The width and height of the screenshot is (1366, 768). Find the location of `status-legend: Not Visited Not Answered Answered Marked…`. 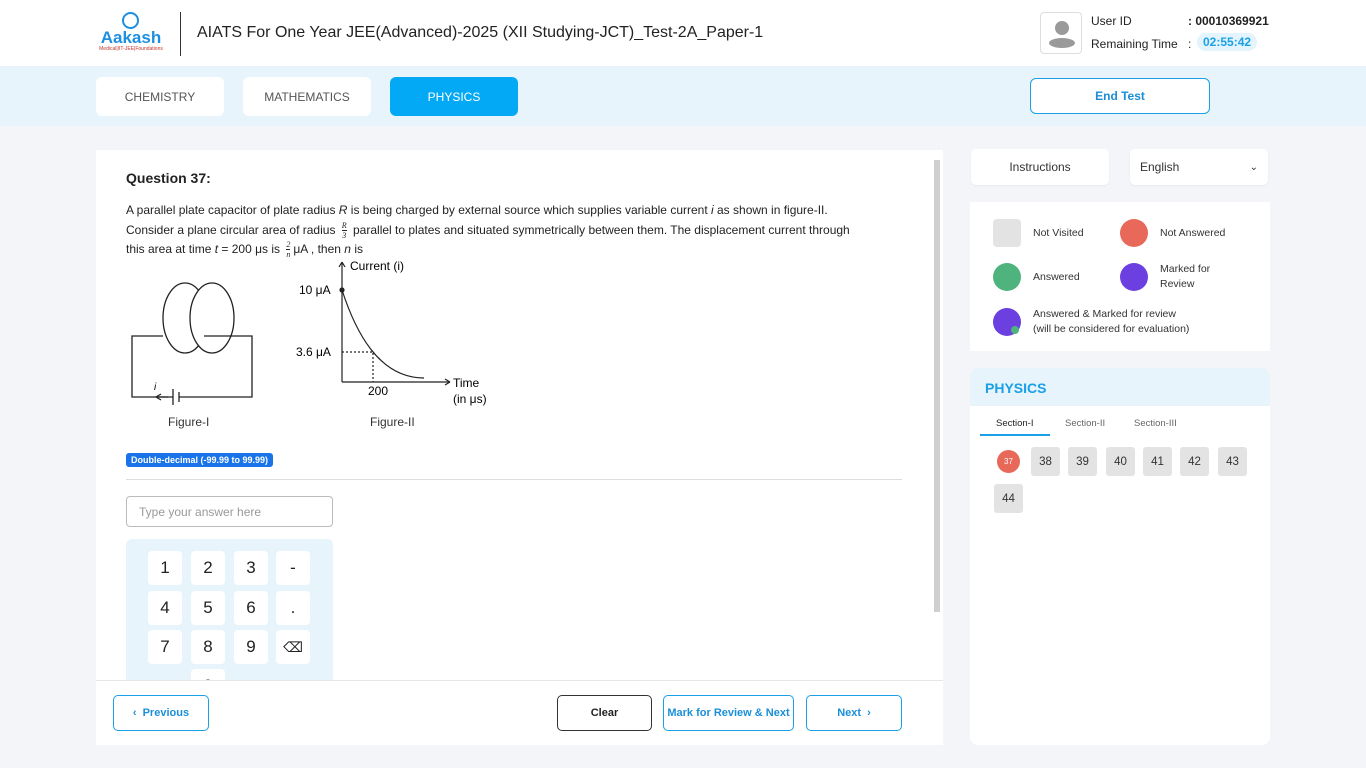

status-legend: Not Visited Not Answered Answered Marked… is located at coordinates (1120, 276).